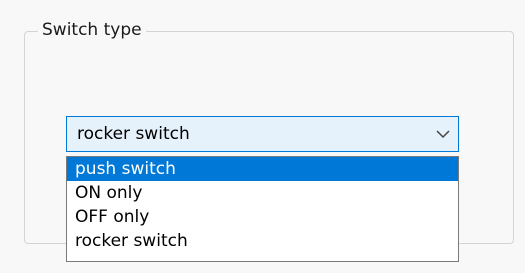 The height and width of the screenshot is (273, 525). I want to click on option-off-only: OFF only, so click(262, 217).